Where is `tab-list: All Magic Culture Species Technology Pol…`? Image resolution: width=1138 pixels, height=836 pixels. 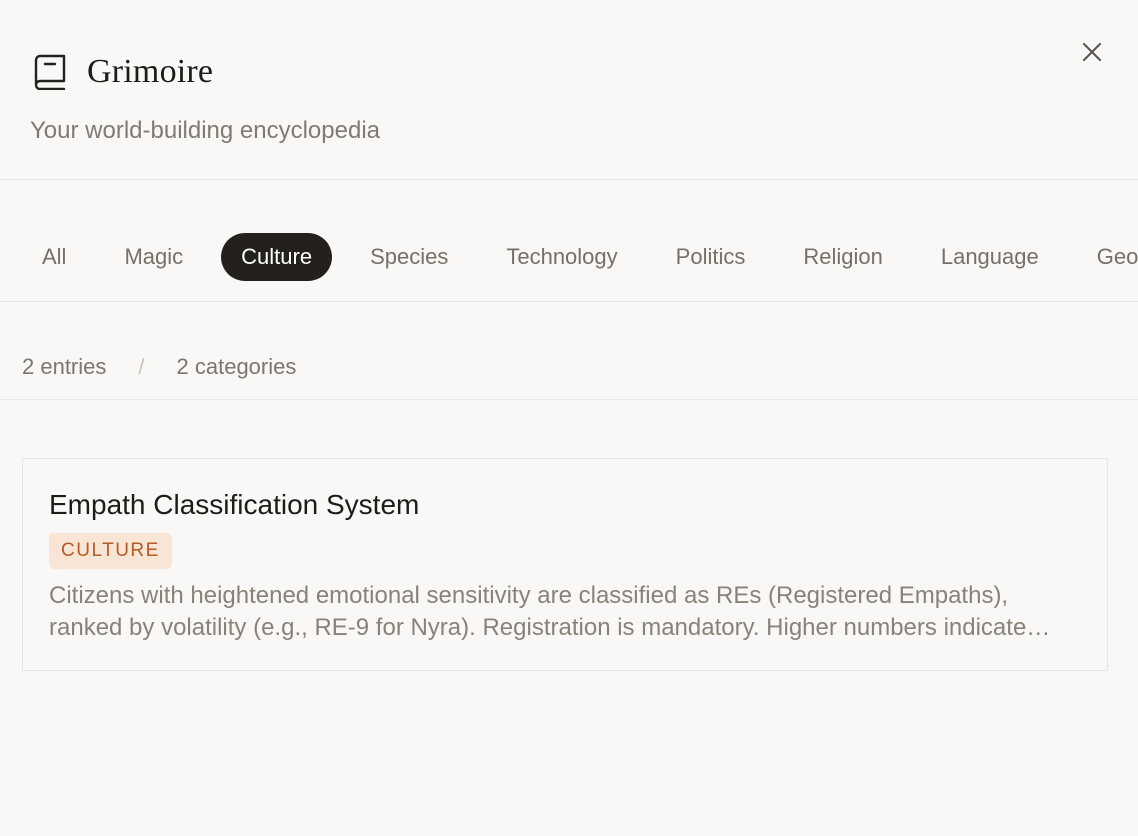
tab-list: All Magic Culture Species Technology Pol… is located at coordinates (580, 257).